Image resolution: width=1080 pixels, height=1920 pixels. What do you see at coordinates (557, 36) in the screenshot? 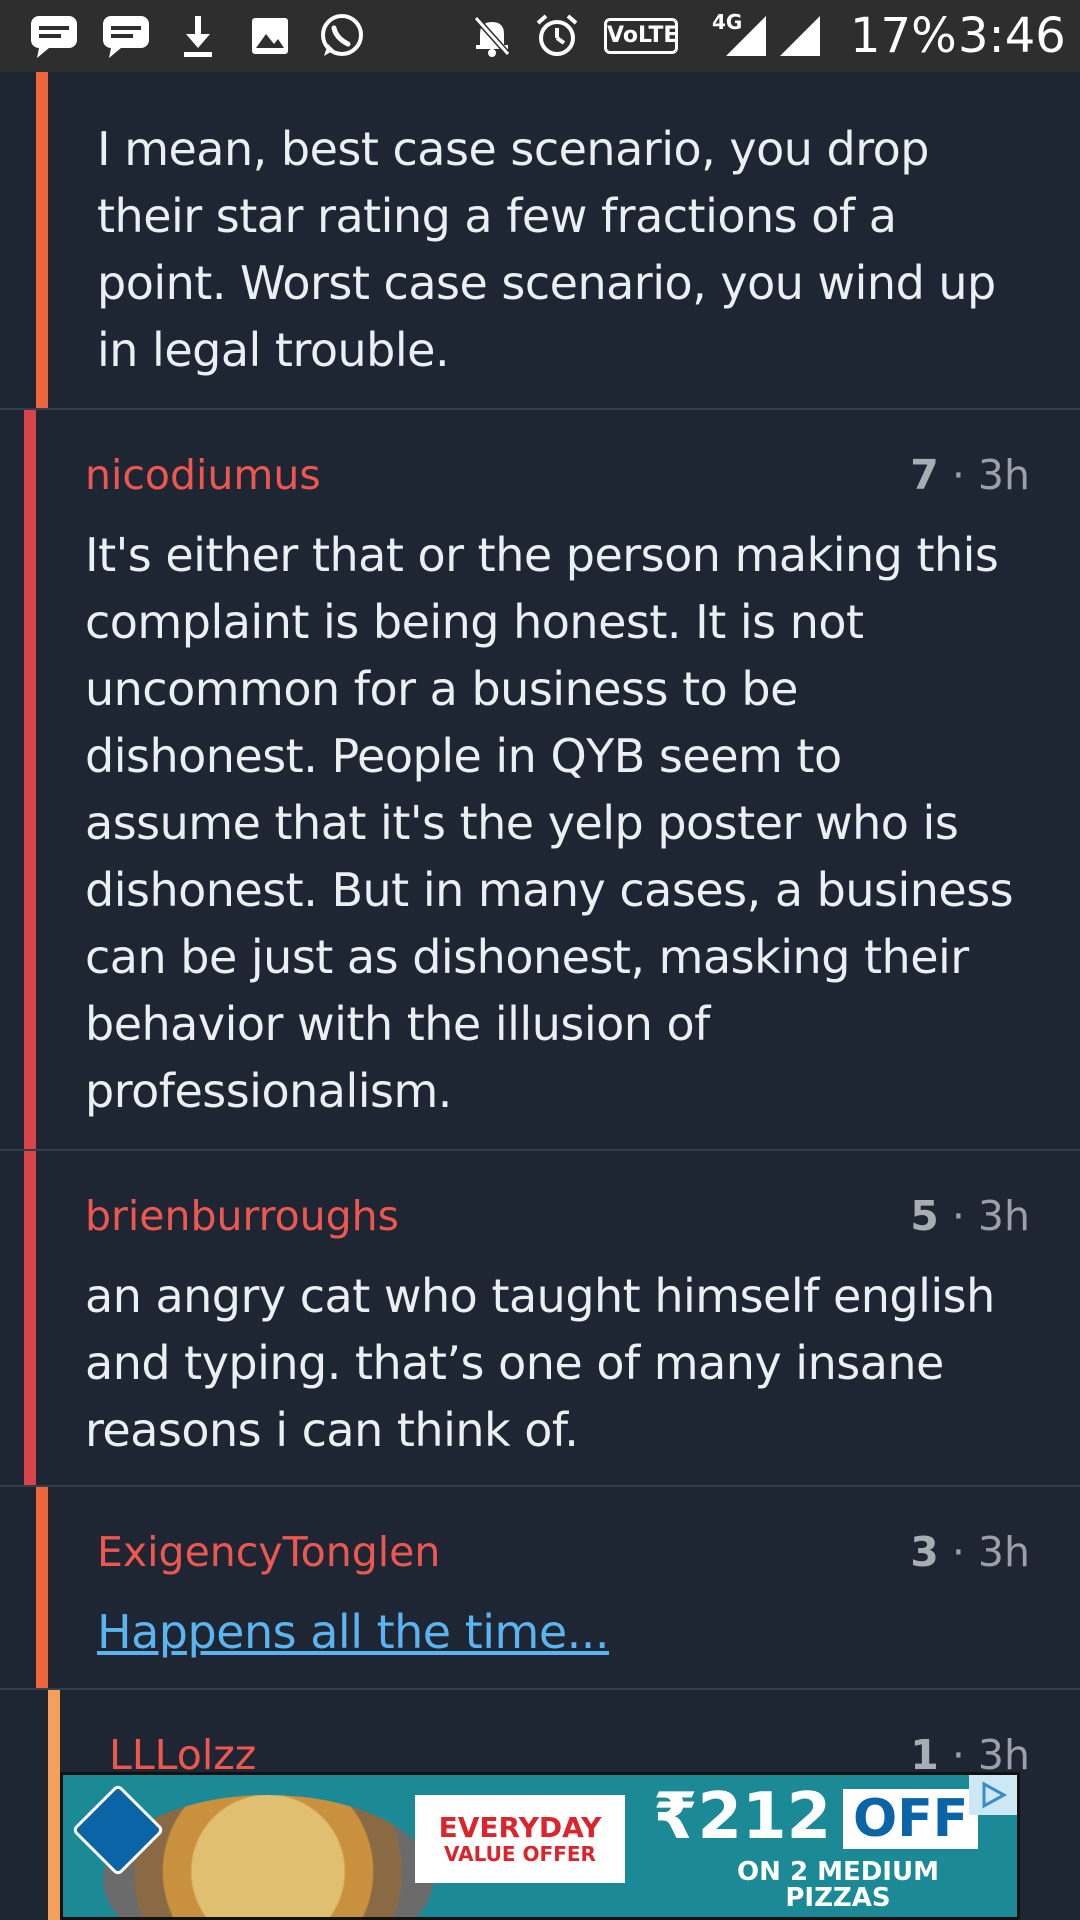
I see `alarm-icon` at bounding box center [557, 36].